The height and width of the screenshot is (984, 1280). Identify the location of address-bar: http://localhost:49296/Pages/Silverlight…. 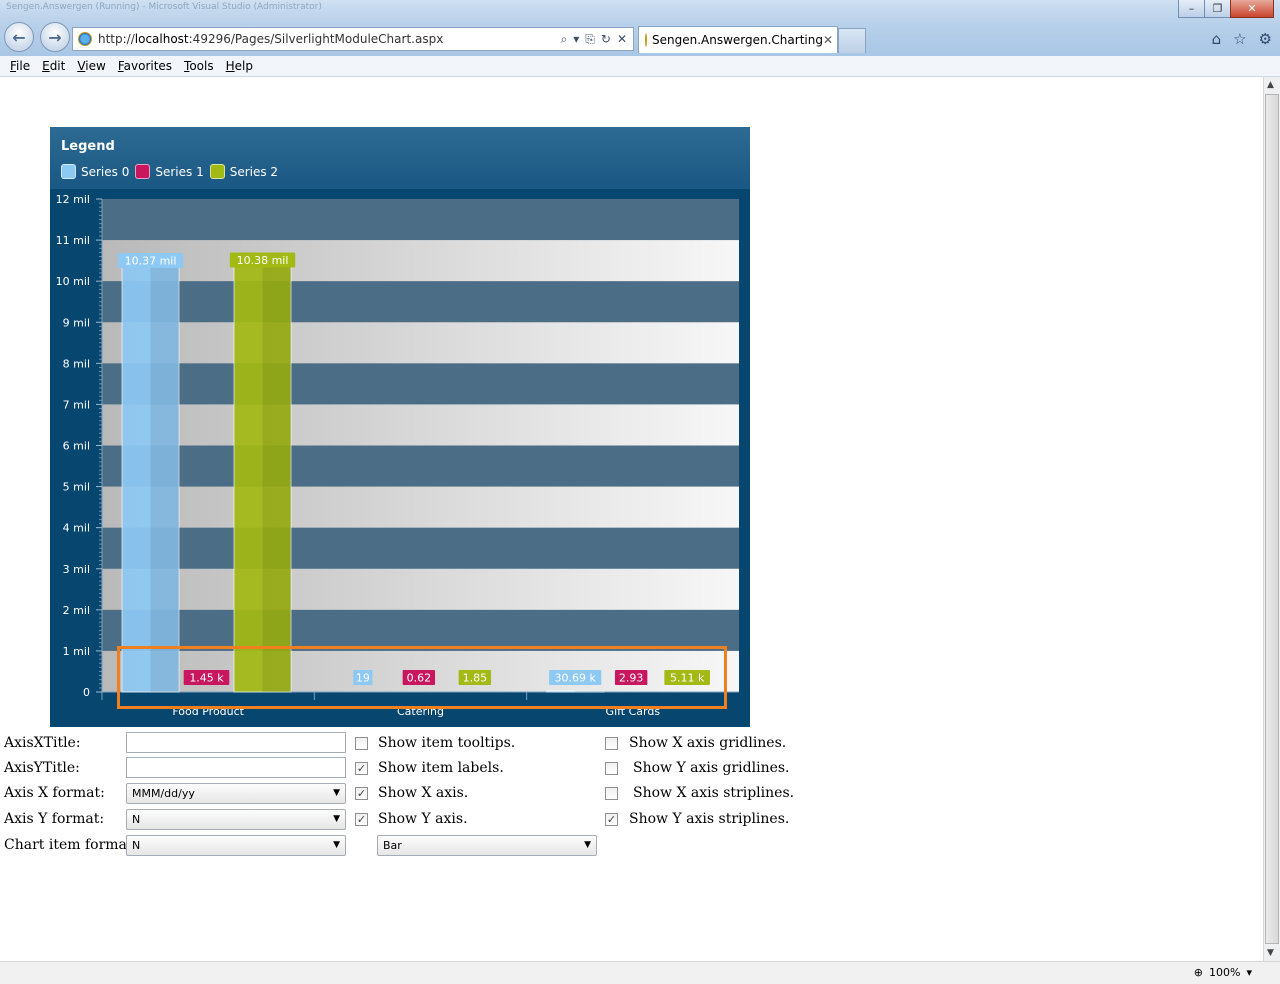
(353, 39).